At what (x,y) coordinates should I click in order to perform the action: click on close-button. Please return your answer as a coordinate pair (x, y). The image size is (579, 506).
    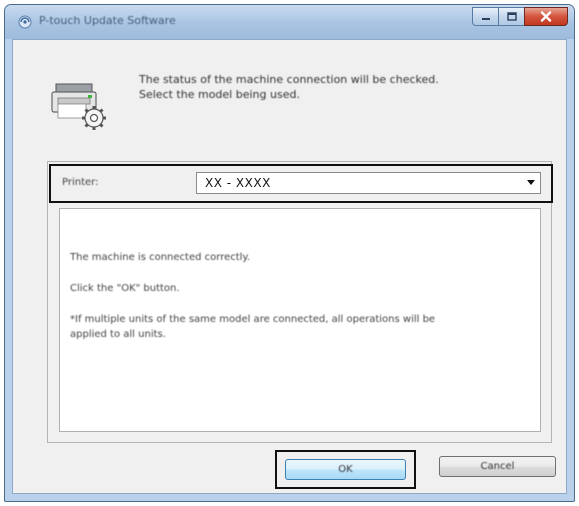
    Looking at the image, I should click on (546, 16).